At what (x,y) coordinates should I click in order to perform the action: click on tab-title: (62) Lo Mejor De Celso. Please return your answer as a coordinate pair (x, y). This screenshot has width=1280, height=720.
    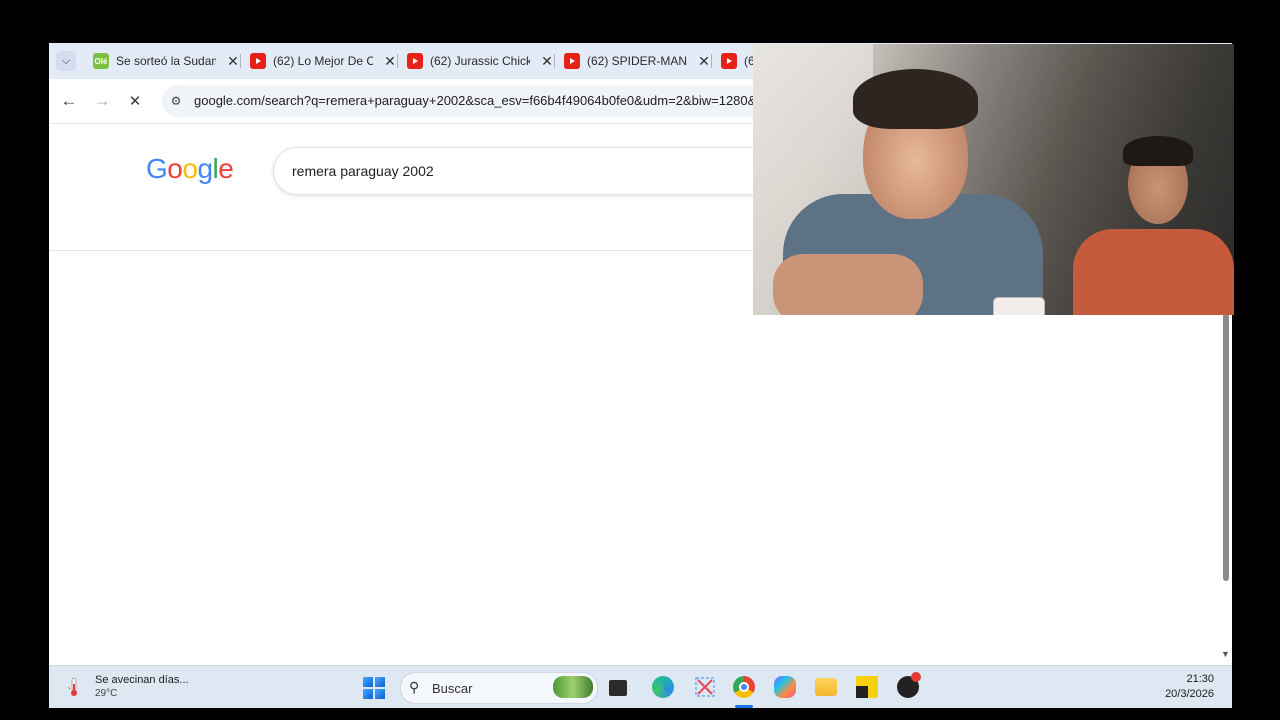
    Looking at the image, I should click on (323, 61).